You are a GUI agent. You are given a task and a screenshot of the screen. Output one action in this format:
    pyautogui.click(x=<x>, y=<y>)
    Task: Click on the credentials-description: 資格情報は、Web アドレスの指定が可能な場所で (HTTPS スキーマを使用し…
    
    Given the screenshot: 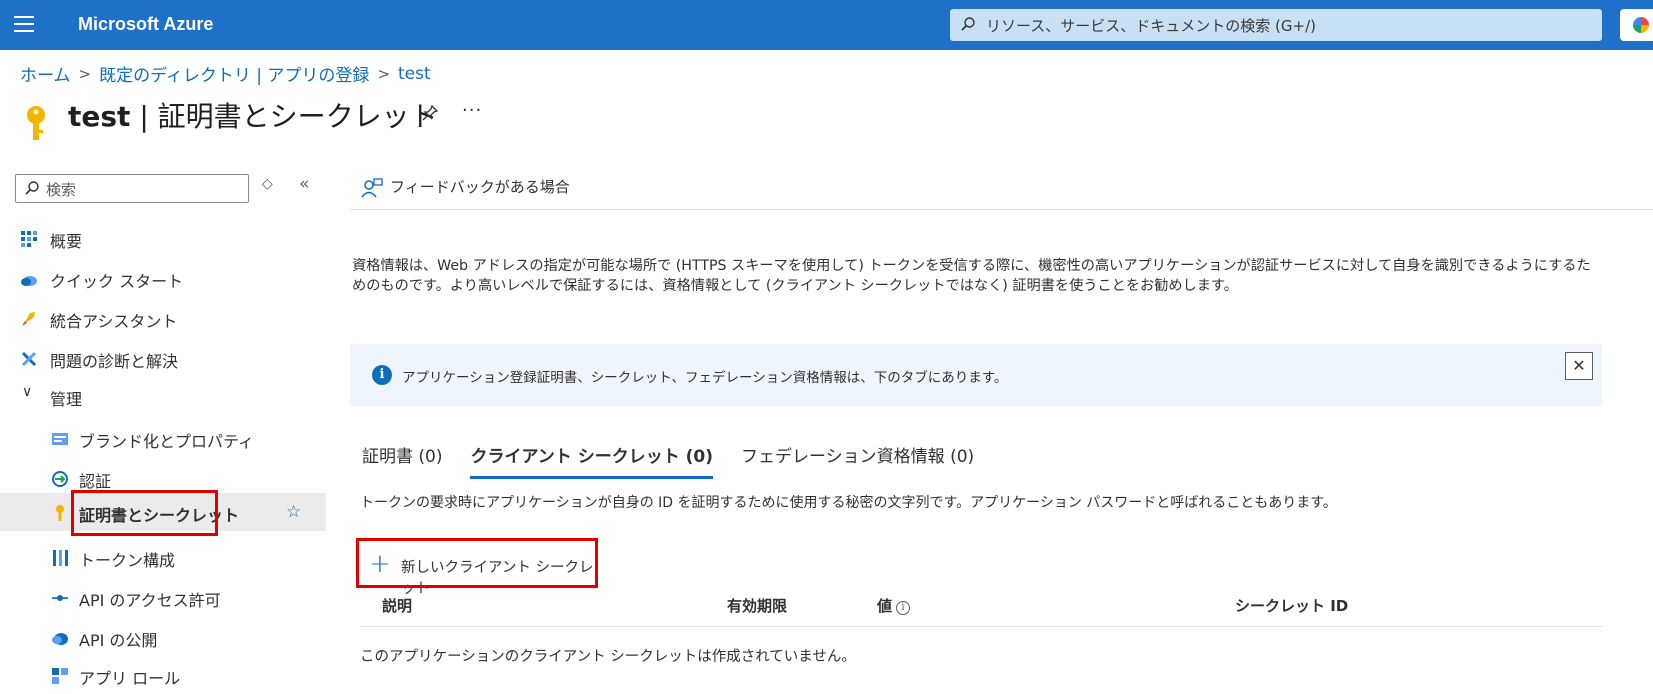 What is the action you would take?
    pyautogui.click(x=971, y=276)
    